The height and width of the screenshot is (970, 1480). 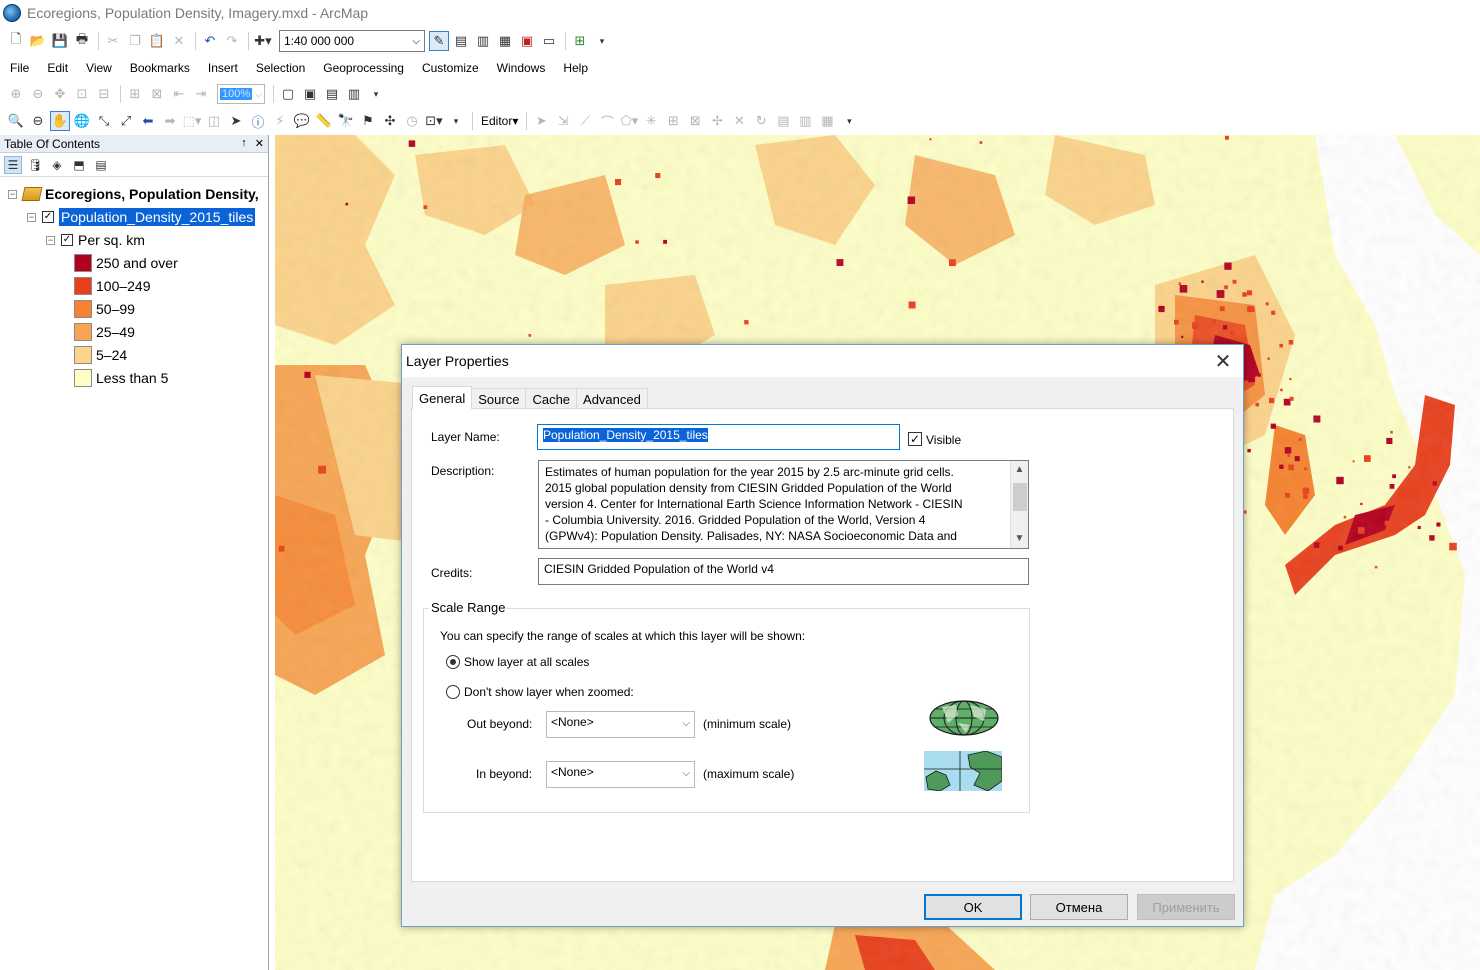 I want to click on out-beyond-combo: <None> ⌵, so click(x=620, y=724).